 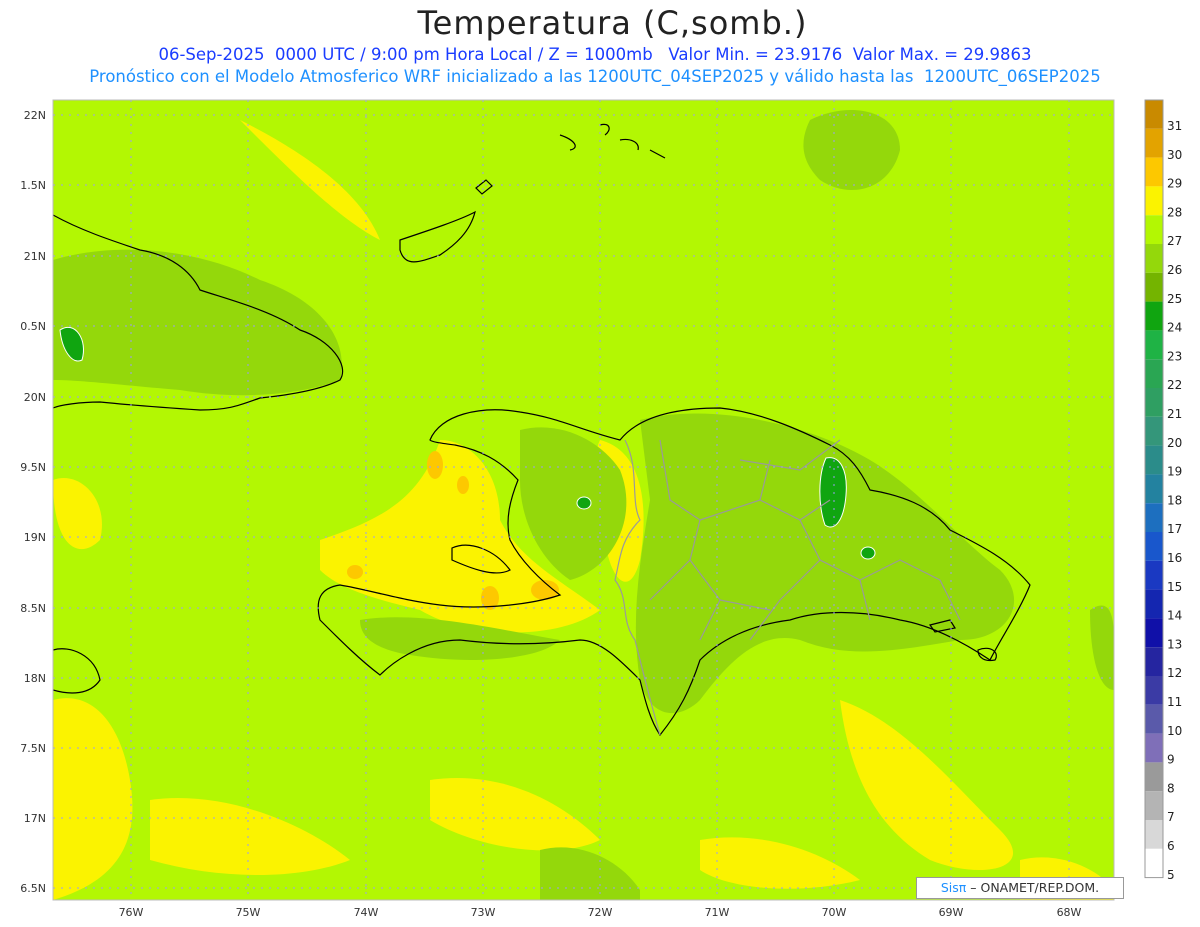 I want to click on colorbar-label: 27, so click(x=1174, y=241).